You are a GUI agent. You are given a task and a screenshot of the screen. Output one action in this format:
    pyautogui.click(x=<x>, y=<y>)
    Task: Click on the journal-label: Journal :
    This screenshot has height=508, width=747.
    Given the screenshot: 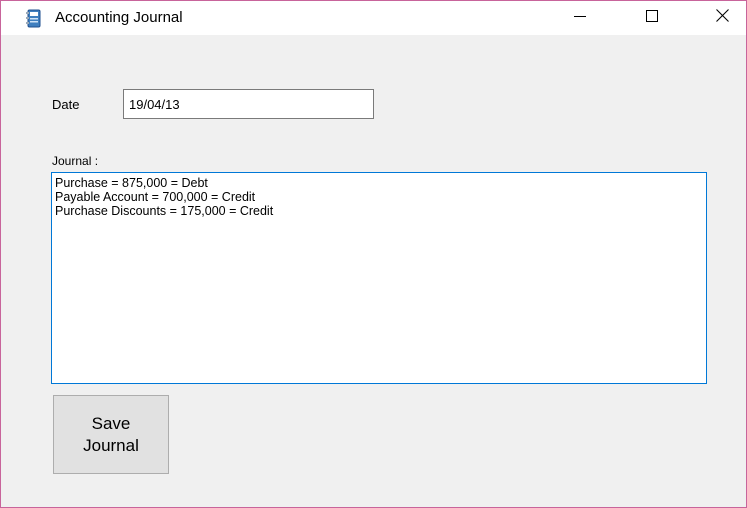 What is the action you would take?
    pyautogui.click(x=75, y=161)
    